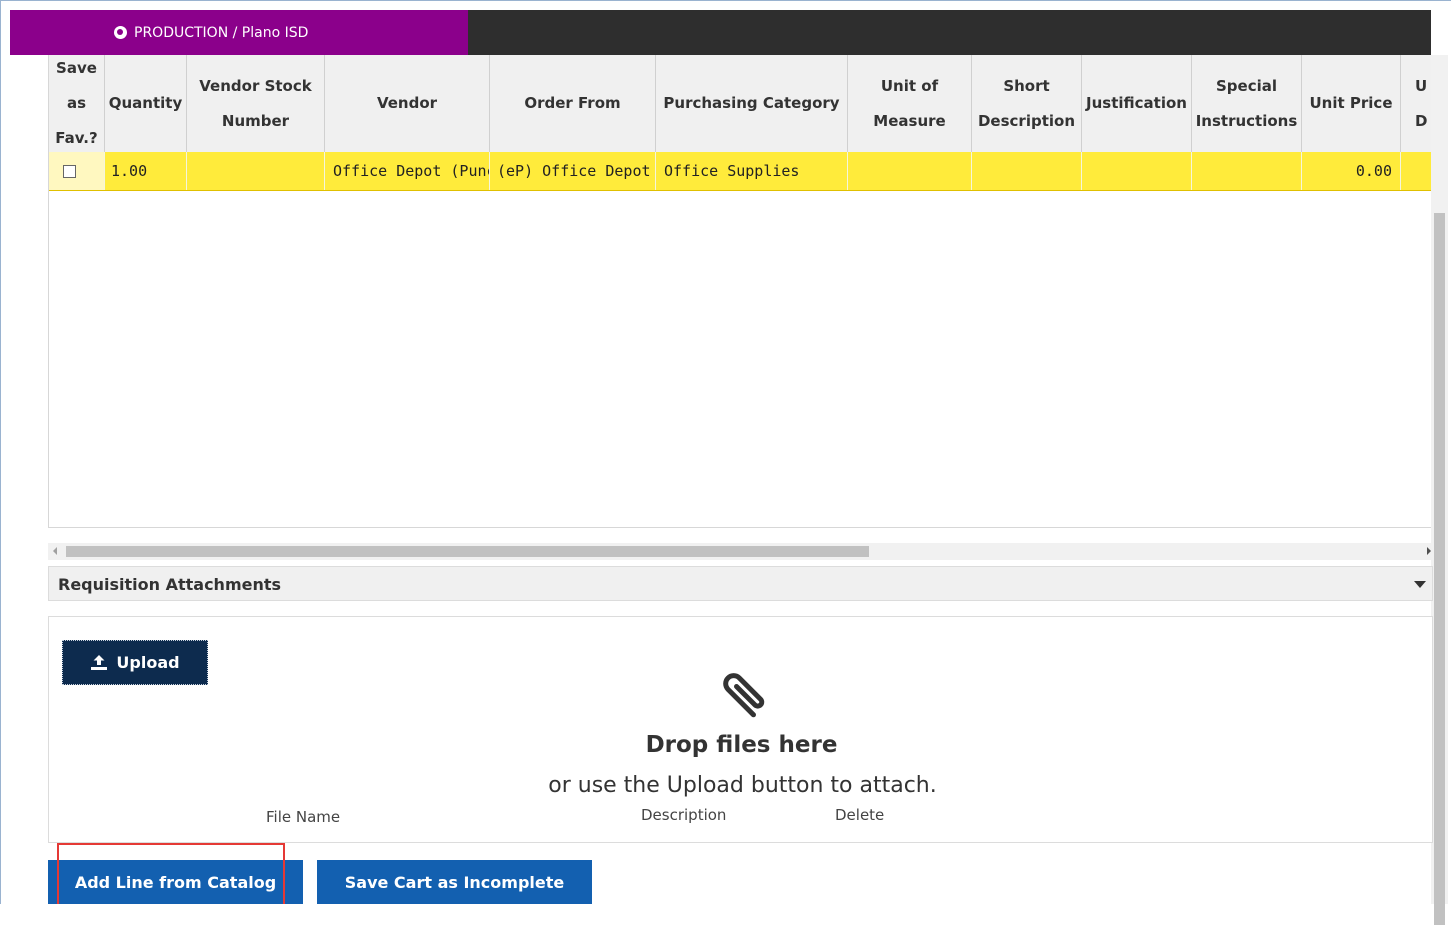  What do you see at coordinates (720, 32) in the screenshot?
I see `top-bar: PRODUCTION / Plano ISD` at bounding box center [720, 32].